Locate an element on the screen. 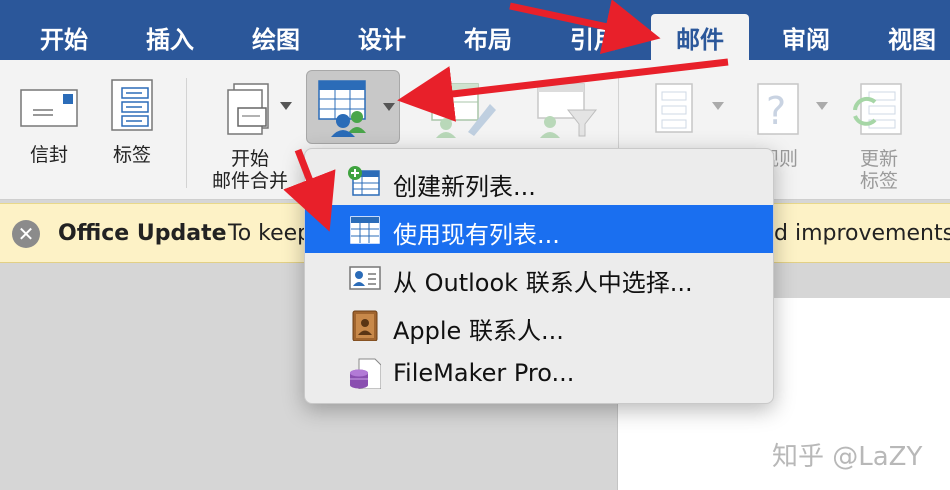  tab-view: 视图 is located at coordinates (911, 37).